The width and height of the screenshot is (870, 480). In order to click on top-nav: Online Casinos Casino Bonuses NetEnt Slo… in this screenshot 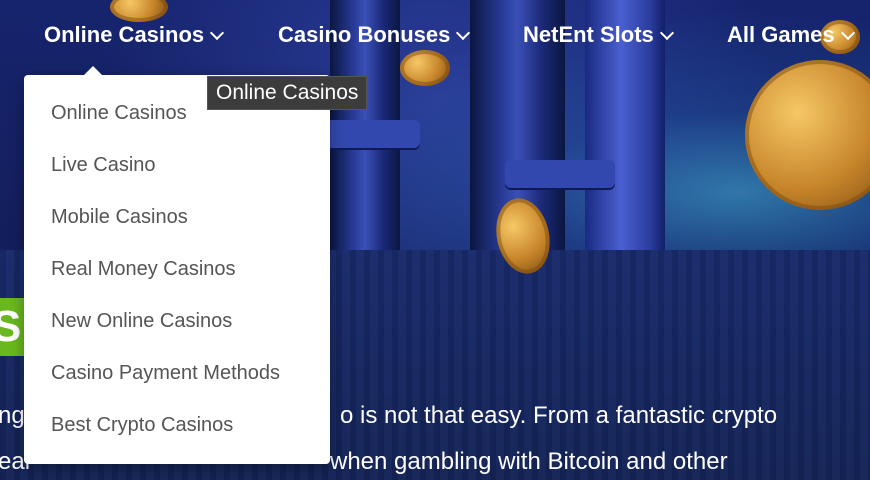, I will do `click(435, 35)`.